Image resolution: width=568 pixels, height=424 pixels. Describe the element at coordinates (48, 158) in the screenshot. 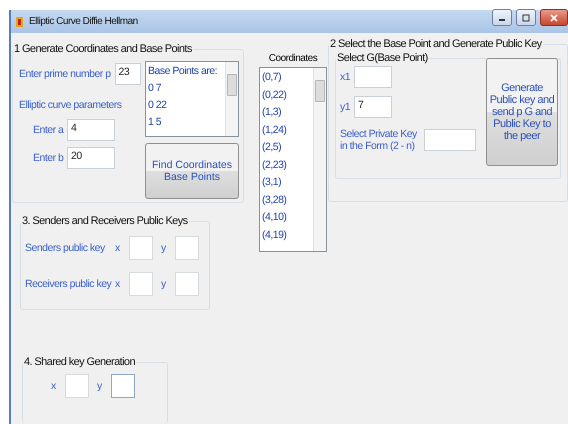

I see `field-label: Enter b` at that location.